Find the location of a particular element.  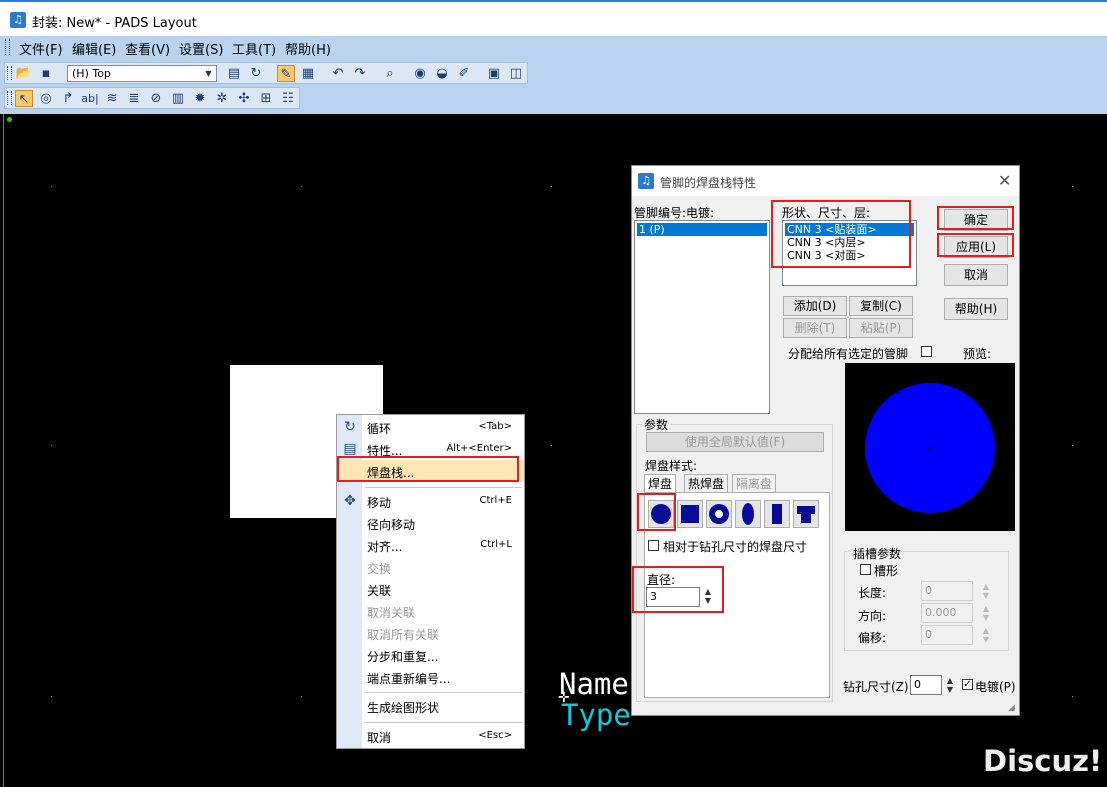

menu-item-label: 取消 is located at coordinates (379, 738).